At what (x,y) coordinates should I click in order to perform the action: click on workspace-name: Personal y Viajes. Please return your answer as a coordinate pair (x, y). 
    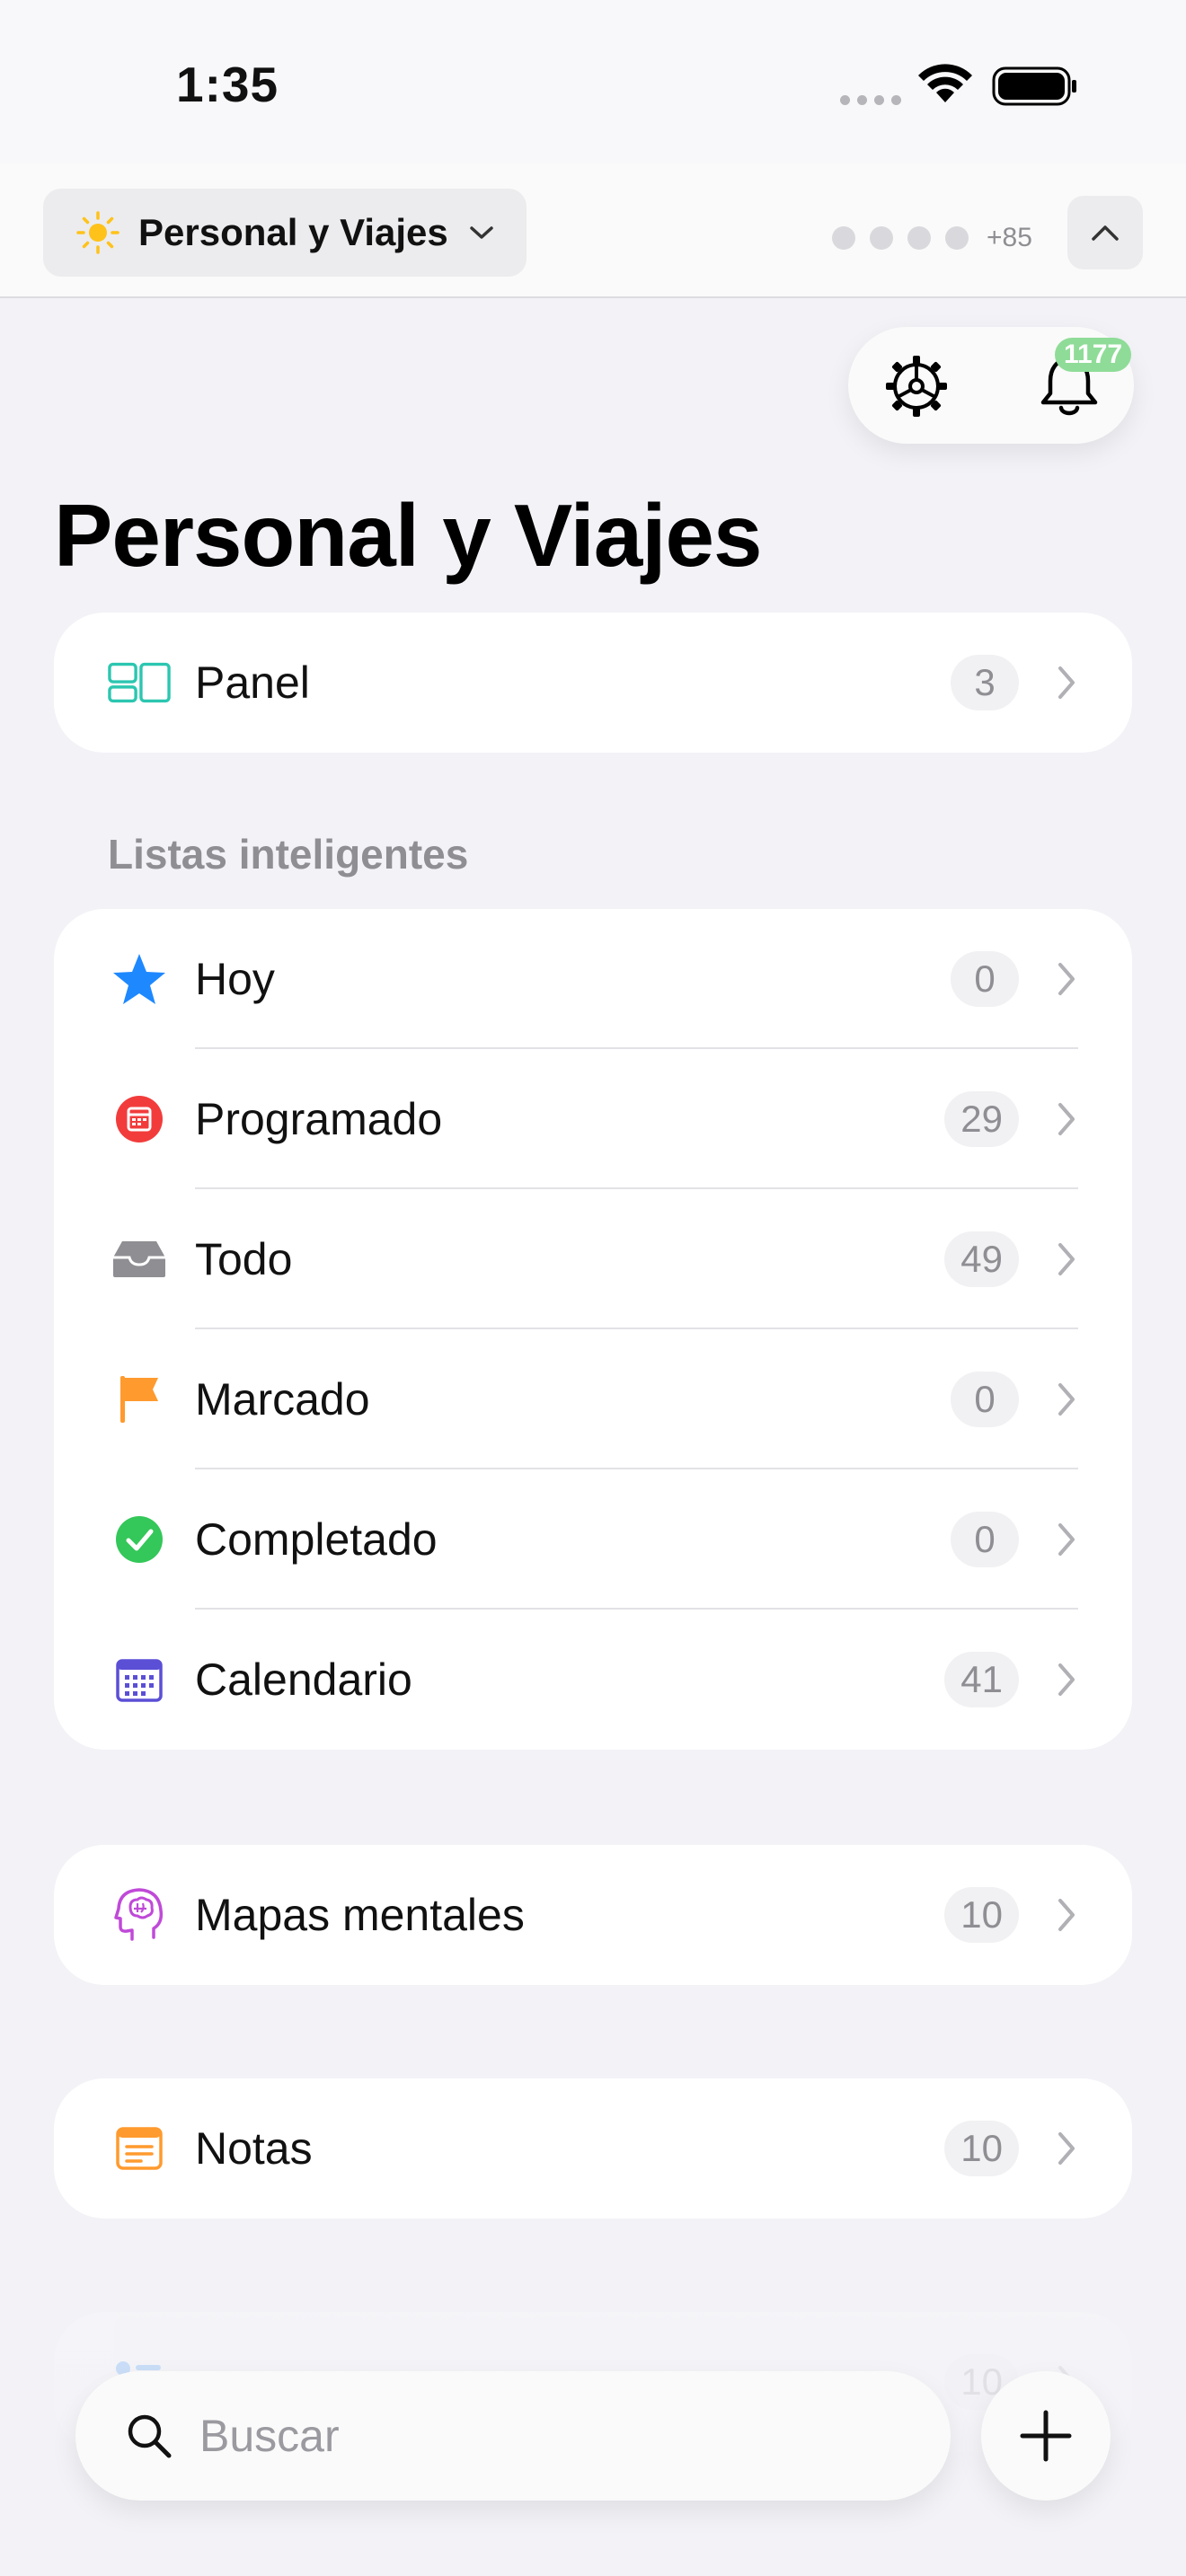
    Looking at the image, I should click on (293, 232).